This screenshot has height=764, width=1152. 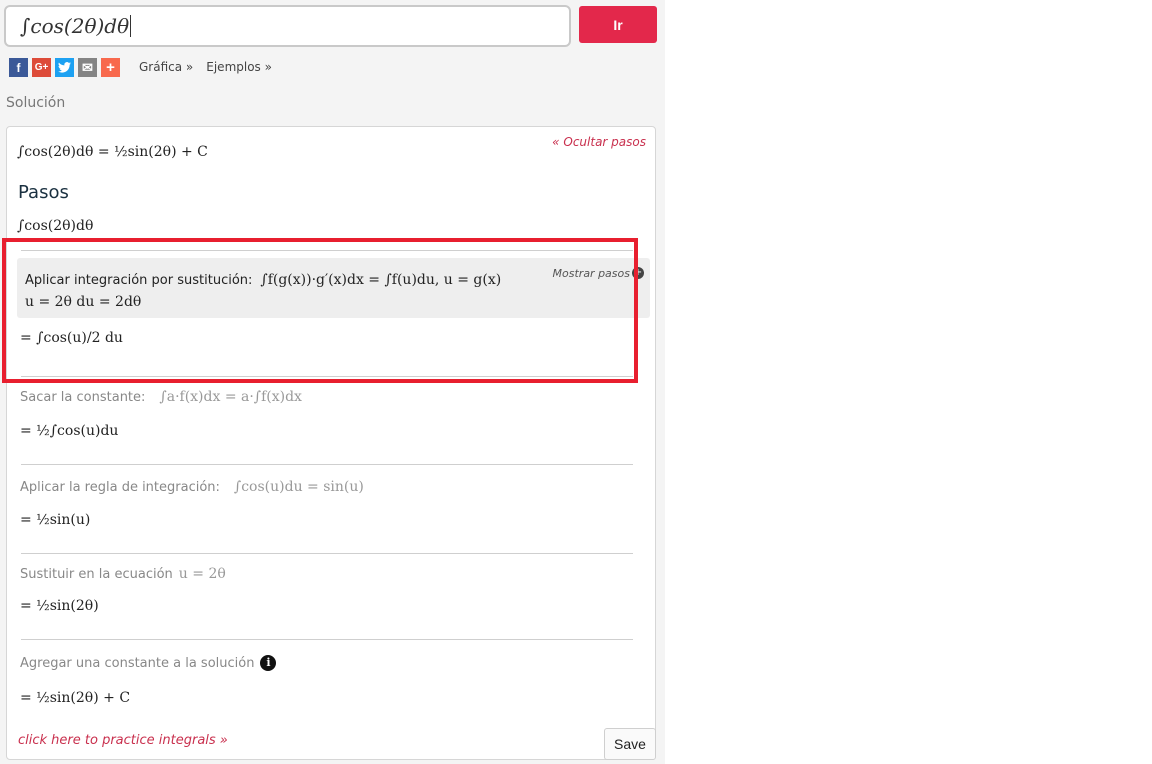 I want to click on step-substitute-result: = ½sin(2θ), so click(x=59, y=606).